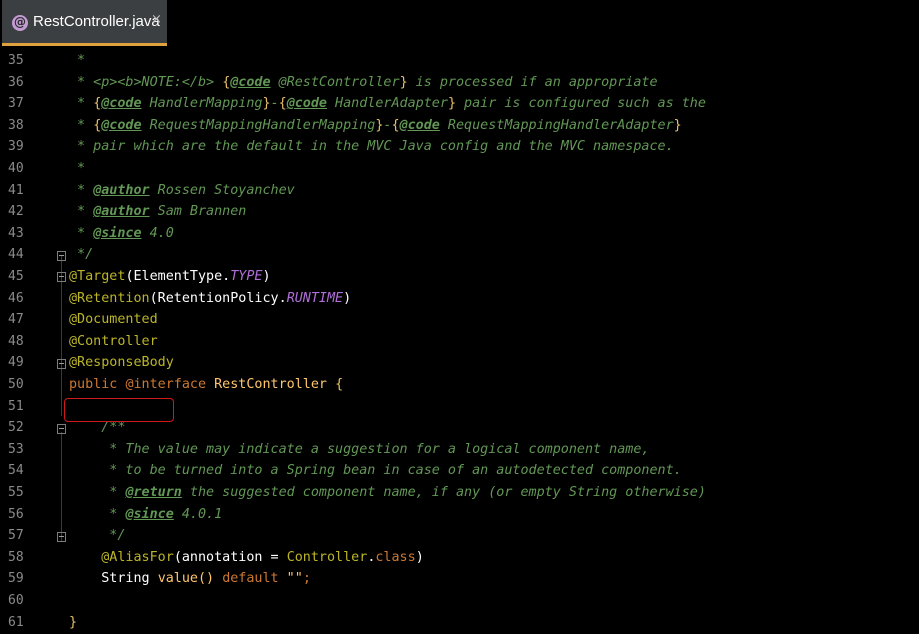  Describe the element at coordinates (274, 104) in the screenshot. I see `comment: -` at that location.